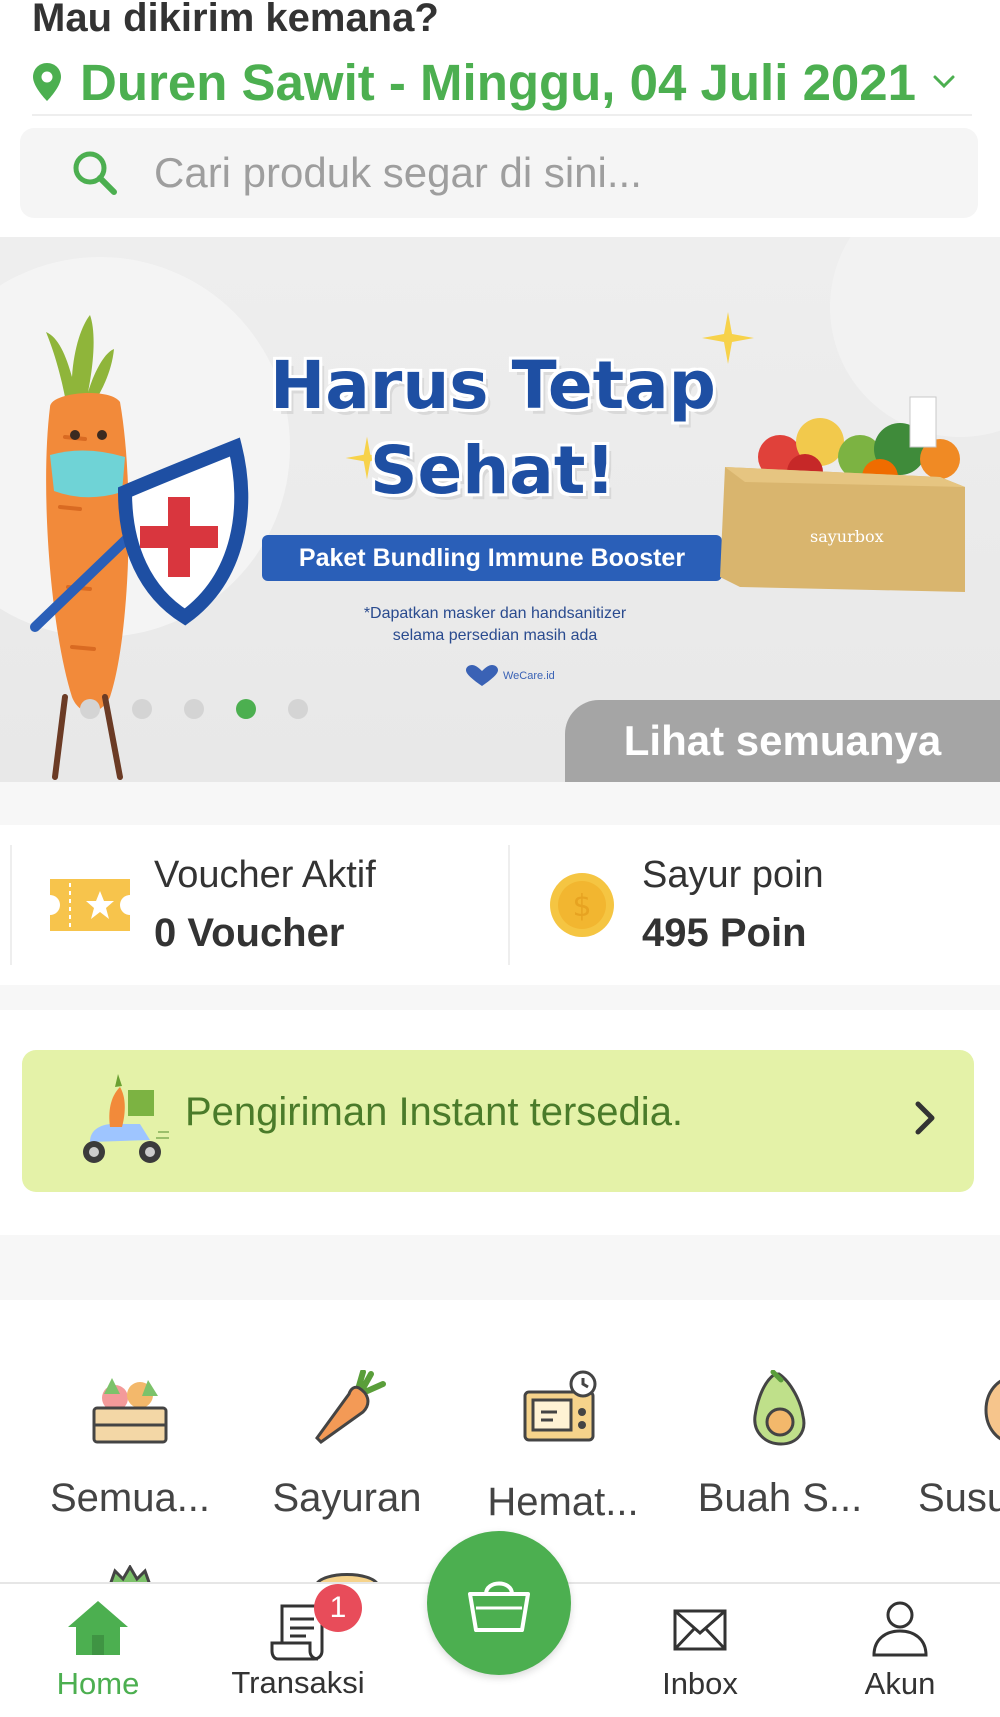  Describe the element at coordinates (298, 1642) in the screenshot. I see `nav-transaksi: 1 Transaksi` at that location.